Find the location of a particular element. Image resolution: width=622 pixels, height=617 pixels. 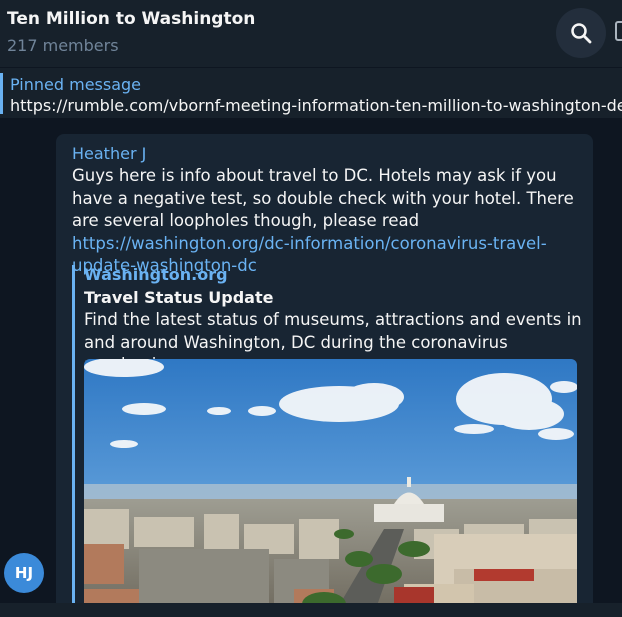

bottom-strip is located at coordinates (311, 610).